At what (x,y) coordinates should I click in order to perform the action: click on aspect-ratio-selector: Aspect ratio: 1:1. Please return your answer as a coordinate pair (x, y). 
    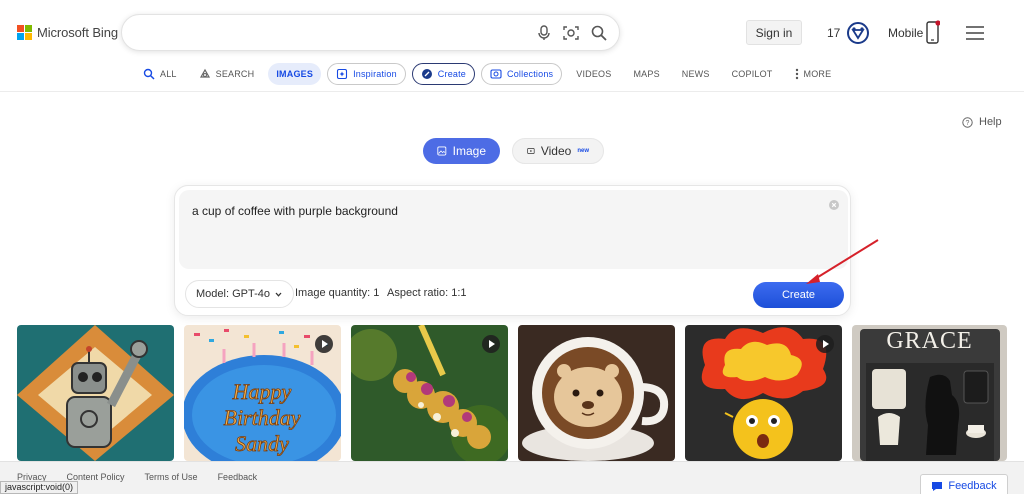
    Looking at the image, I should click on (427, 293).